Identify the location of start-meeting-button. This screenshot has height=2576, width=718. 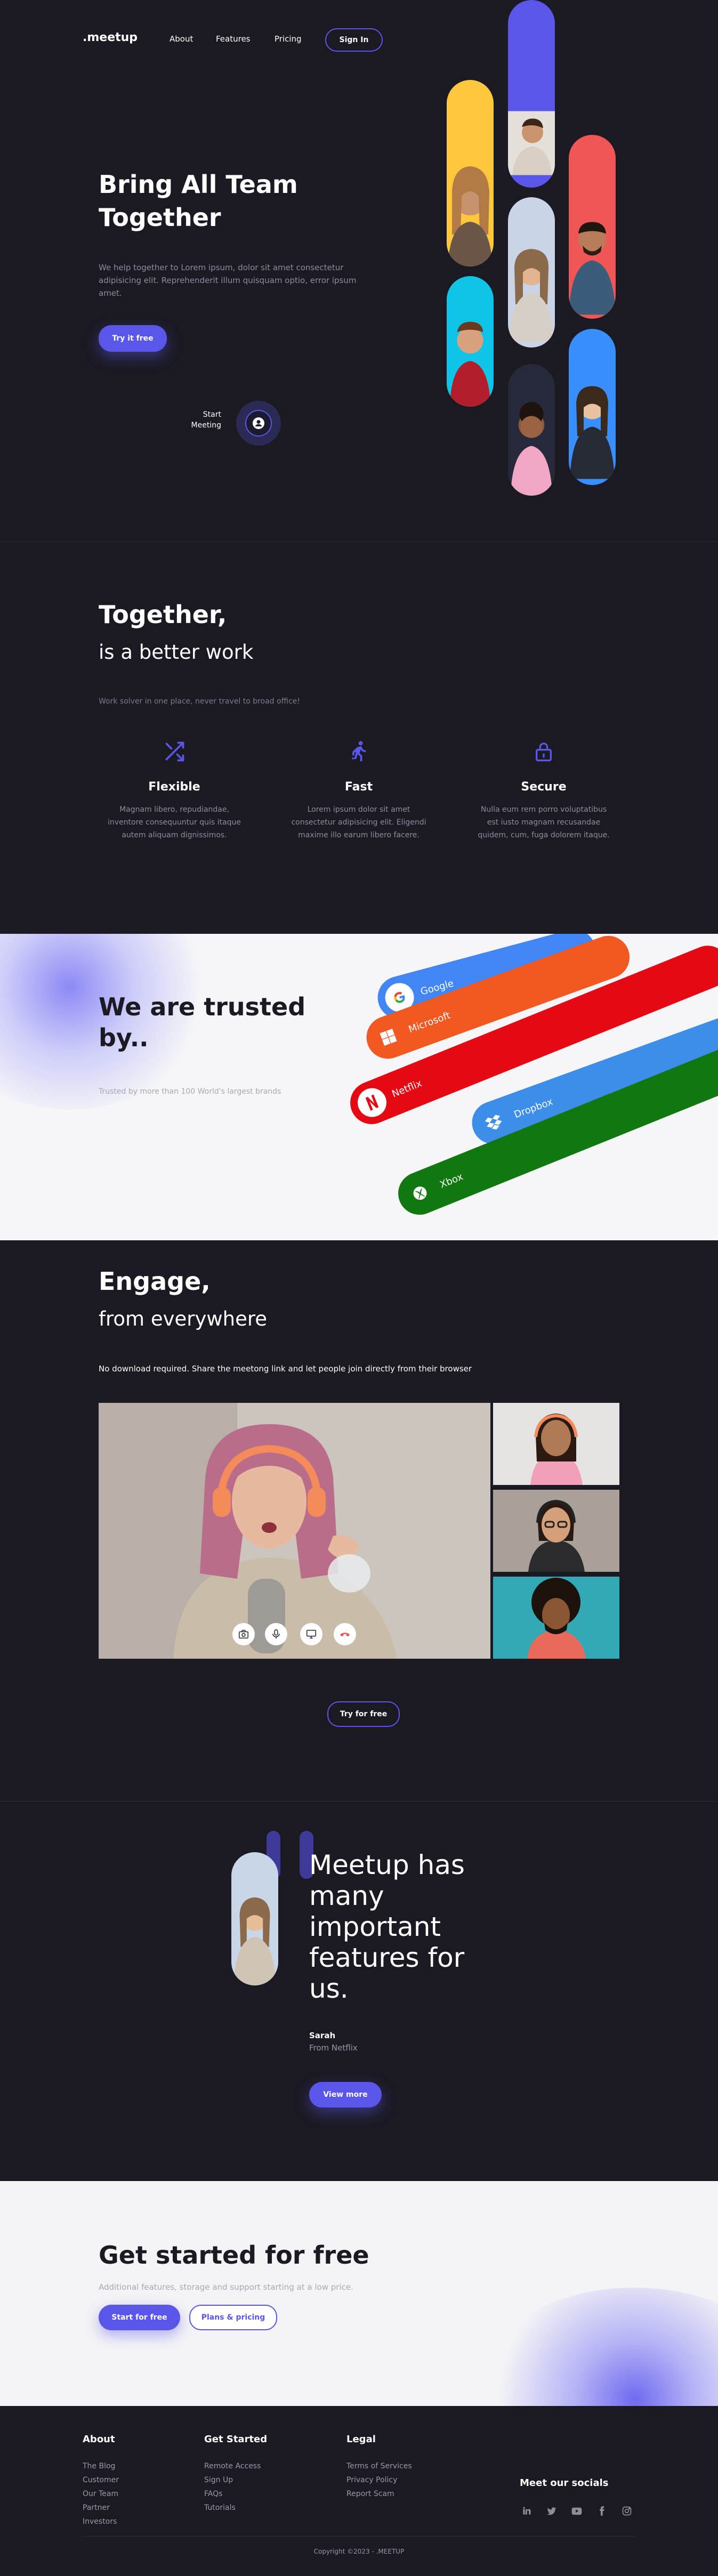
(258, 423).